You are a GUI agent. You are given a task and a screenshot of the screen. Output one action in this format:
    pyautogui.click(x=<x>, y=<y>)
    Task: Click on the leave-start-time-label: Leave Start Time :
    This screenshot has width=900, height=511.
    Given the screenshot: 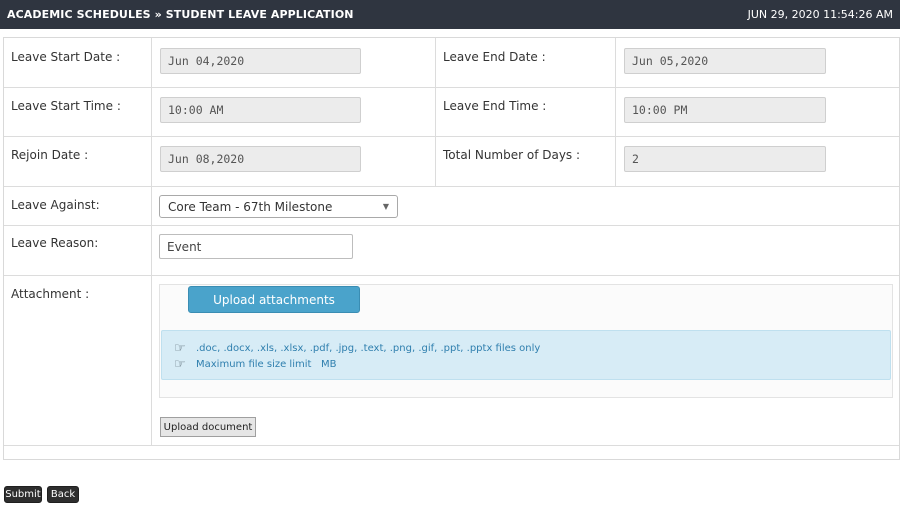 What is the action you would take?
    pyautogui.click(x=66, y=106)
    